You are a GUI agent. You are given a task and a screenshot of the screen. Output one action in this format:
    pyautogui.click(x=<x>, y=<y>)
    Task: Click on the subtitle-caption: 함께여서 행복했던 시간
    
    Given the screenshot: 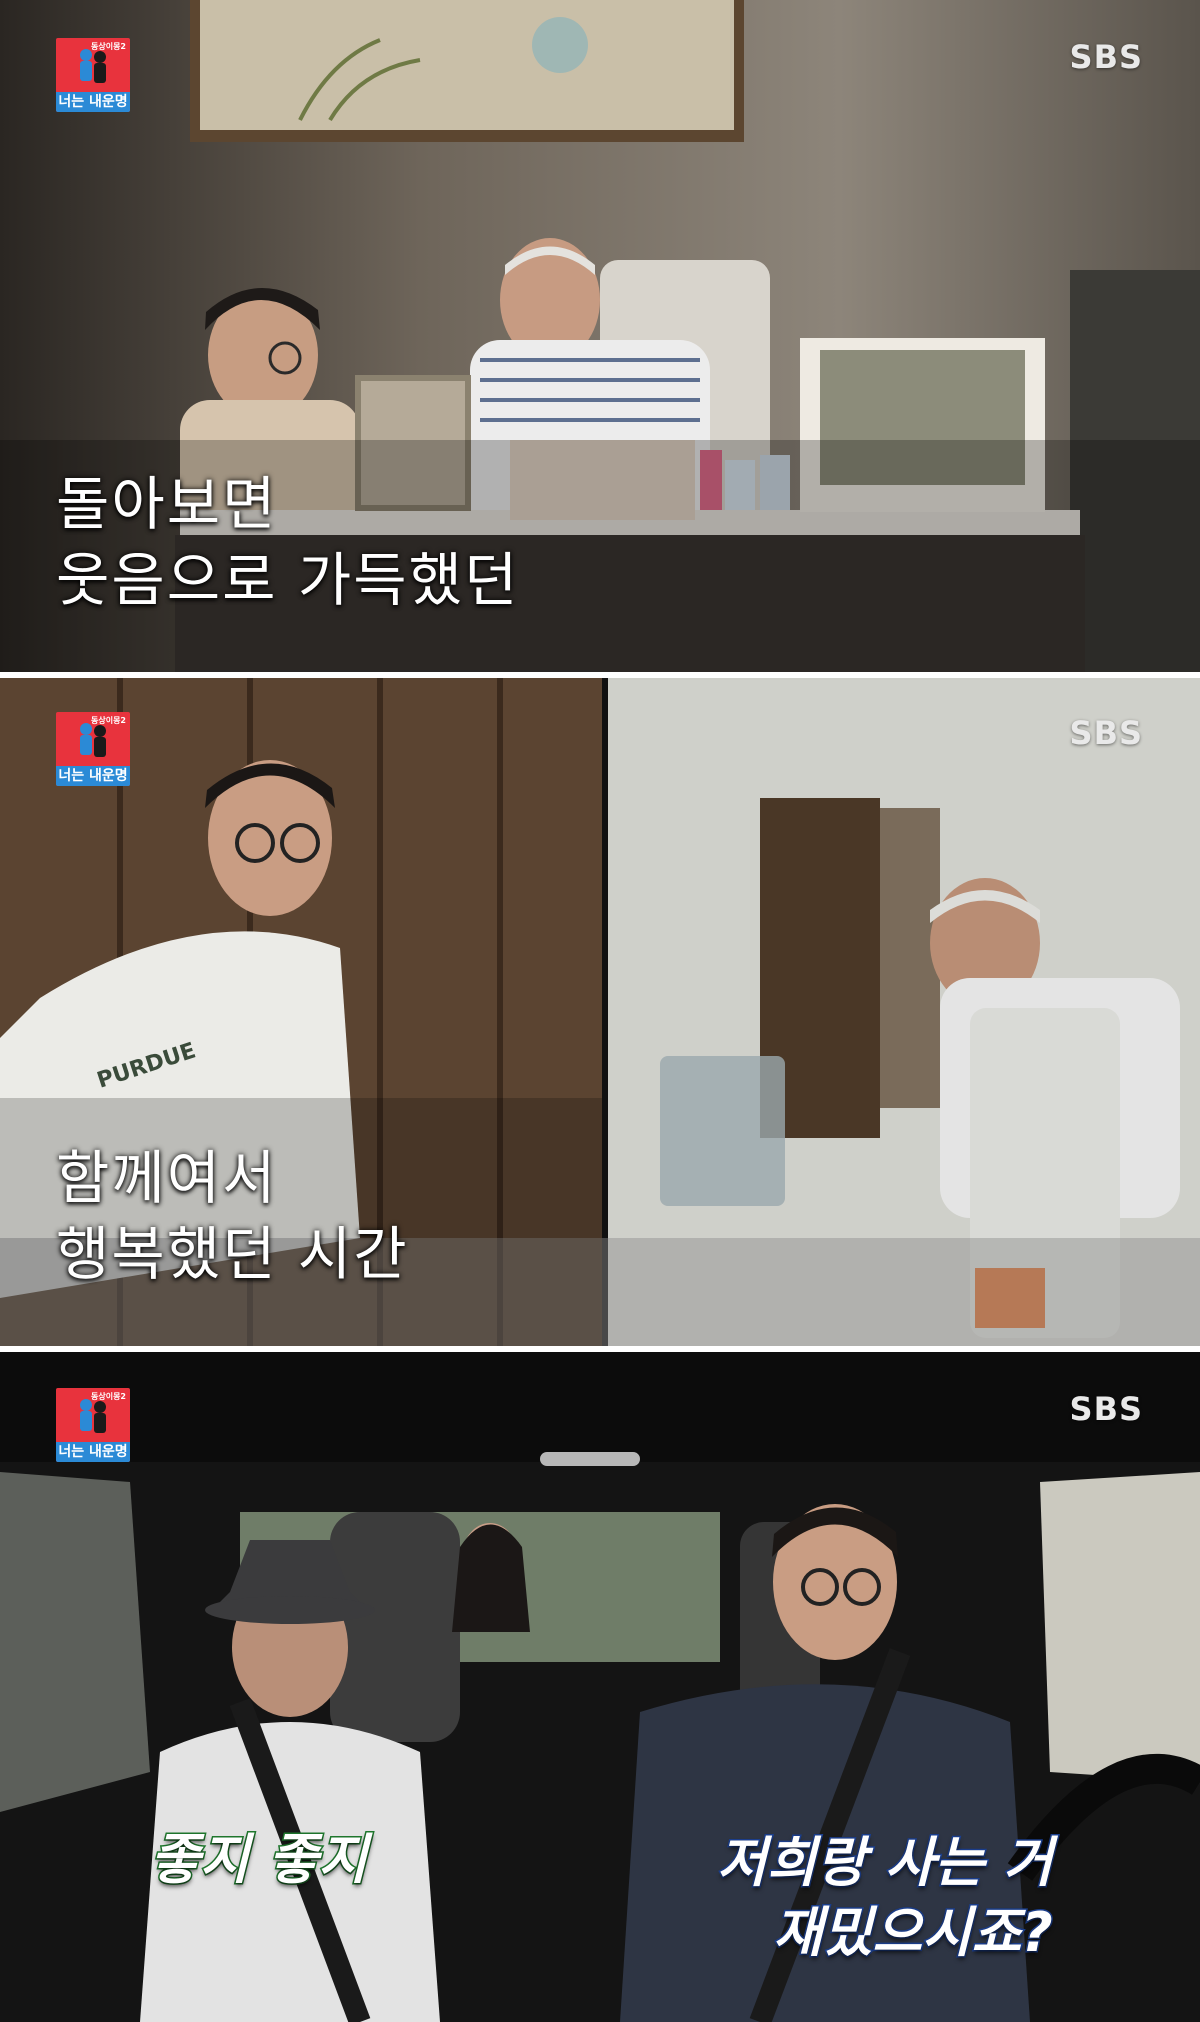 What is the action you would take?
    pyautogui.click(x=232, y=1216)
    